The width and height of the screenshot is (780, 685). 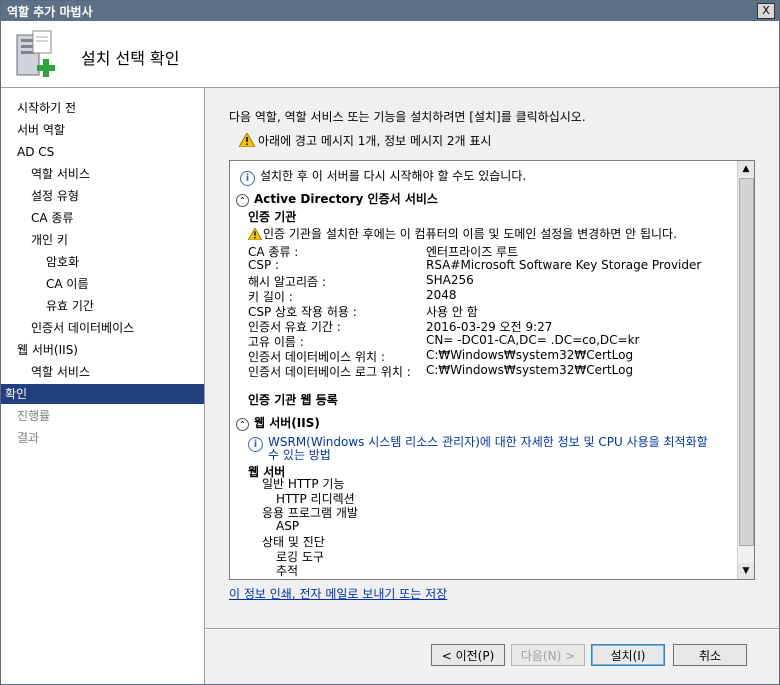 I want to click on nav-item: 진행률, so click(x=34, y=416).